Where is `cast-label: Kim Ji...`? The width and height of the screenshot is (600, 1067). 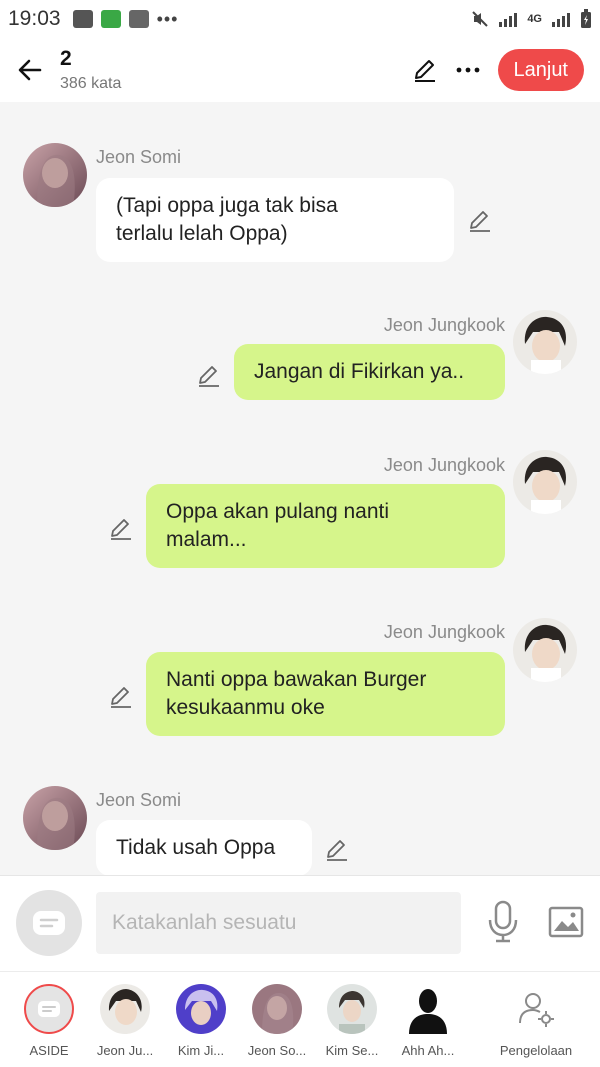
cast-label: Kim Ji... is located at coordinates (201, 1050).